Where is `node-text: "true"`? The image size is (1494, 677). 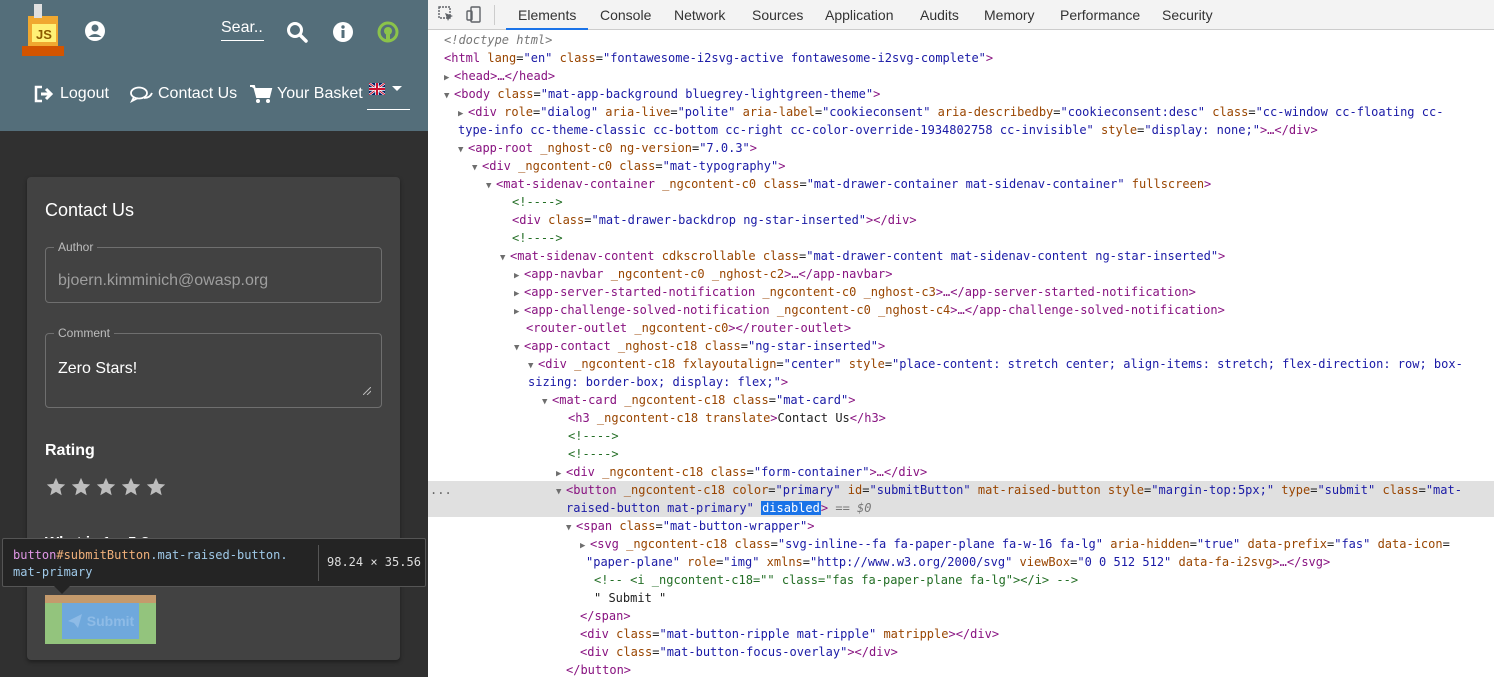
node-text: "true" is located at coordinates (1222, 544).